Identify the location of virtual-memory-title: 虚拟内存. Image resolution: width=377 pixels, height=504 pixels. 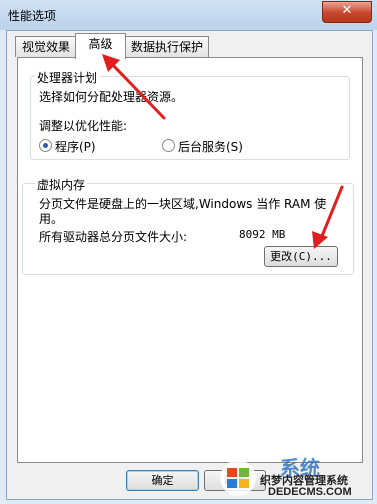
(61, 184).